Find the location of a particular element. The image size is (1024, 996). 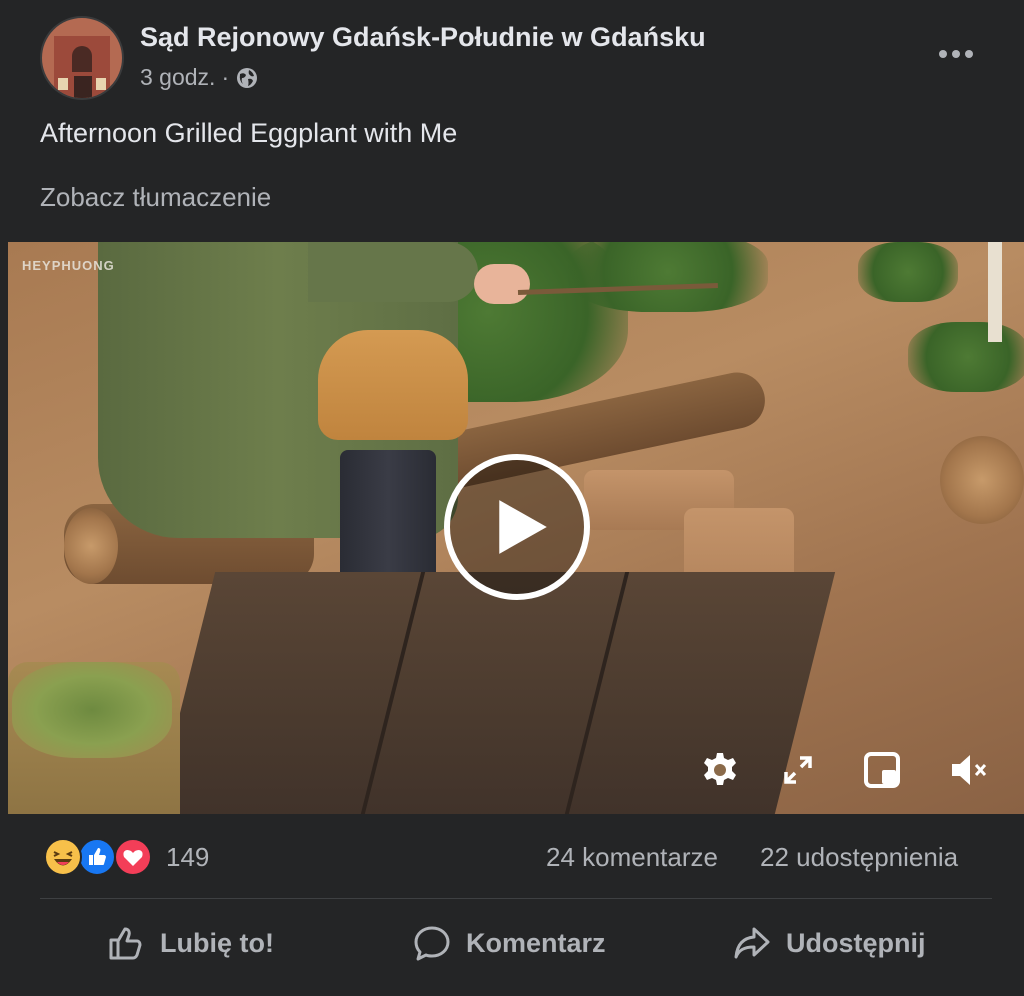

share-button-label: Udostępnij is located at coordinates (856, 942).